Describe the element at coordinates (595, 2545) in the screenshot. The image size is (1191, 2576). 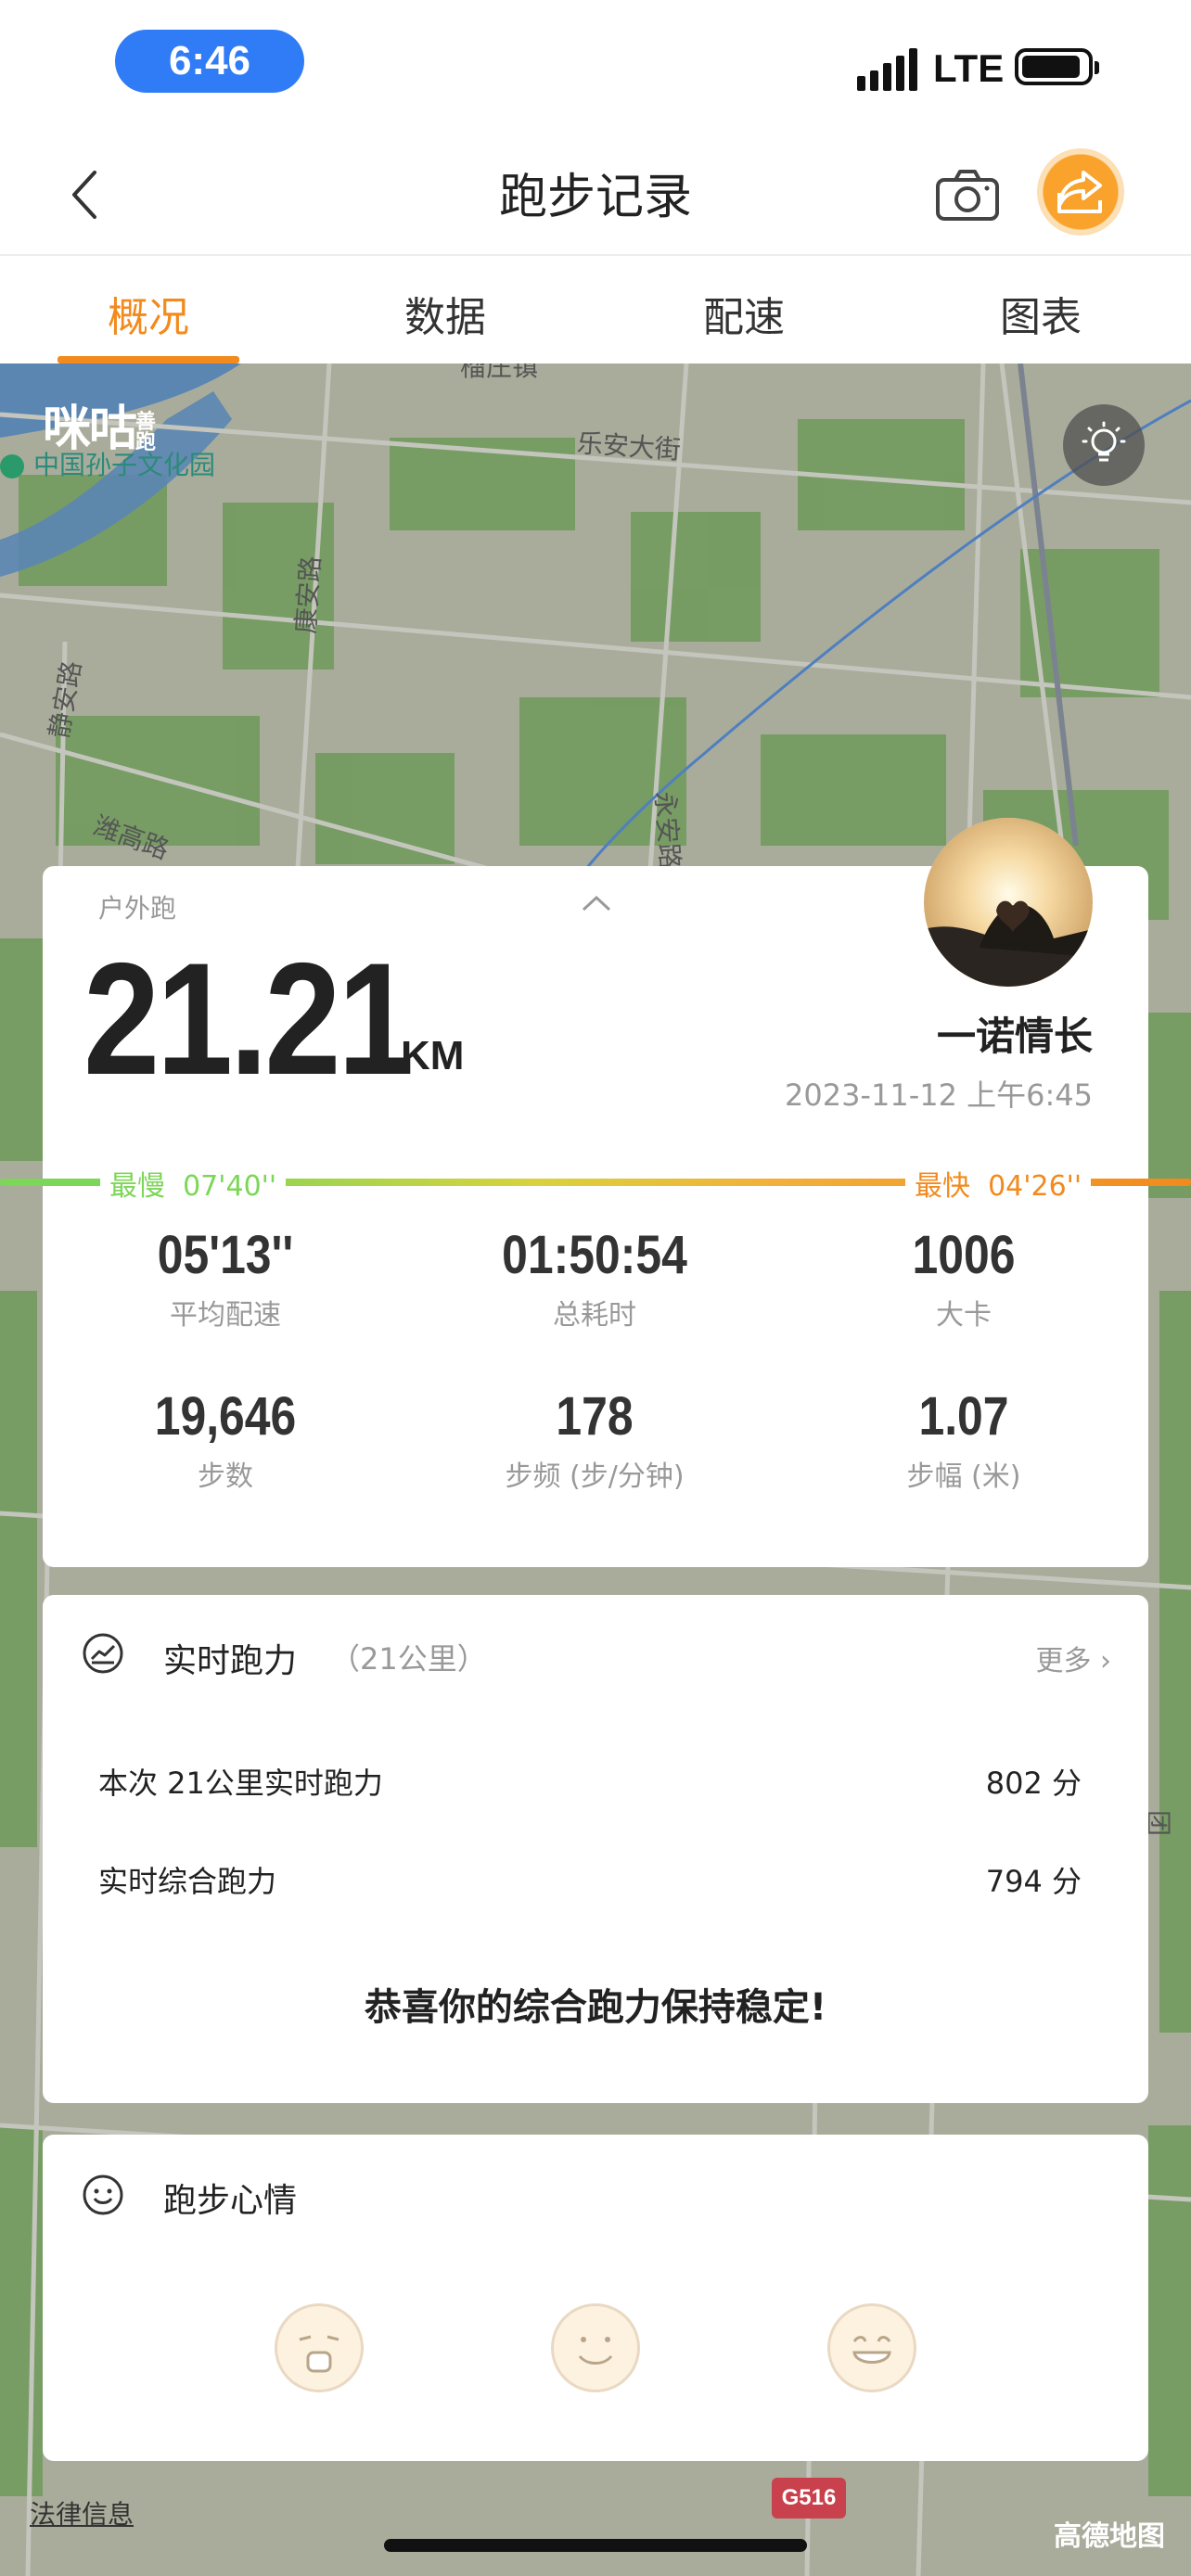
I see `home-indicator` at that location.